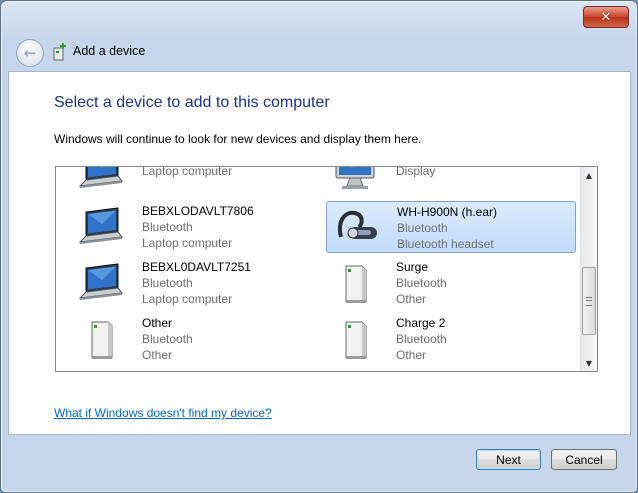 The height and width of the screenshot is (493, 638). I want to click on headset-icon, so click(356, 229).